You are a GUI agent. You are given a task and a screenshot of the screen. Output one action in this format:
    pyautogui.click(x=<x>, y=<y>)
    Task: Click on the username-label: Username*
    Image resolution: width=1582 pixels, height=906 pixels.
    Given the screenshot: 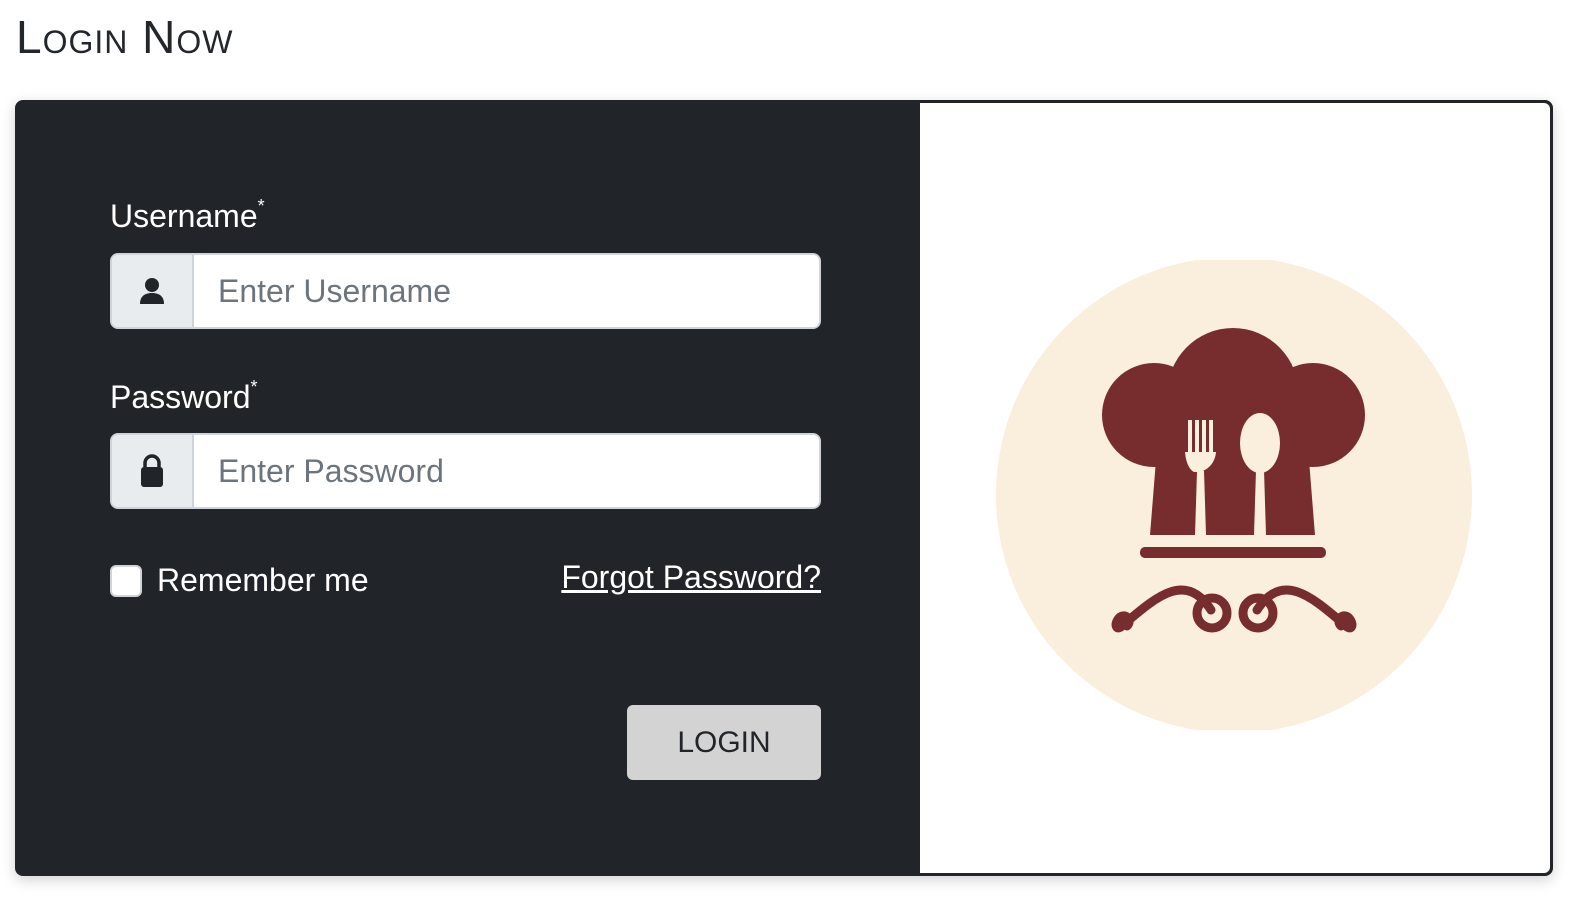 What is the action you would take?
    pyautogui.click(x=187, y=215)
    